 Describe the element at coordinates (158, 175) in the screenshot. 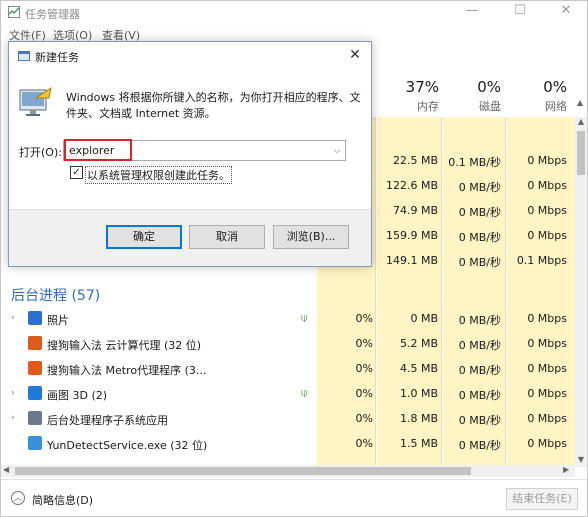

I see `admin-privileges-label: 以系统管理权限创建此任务。` at that location.